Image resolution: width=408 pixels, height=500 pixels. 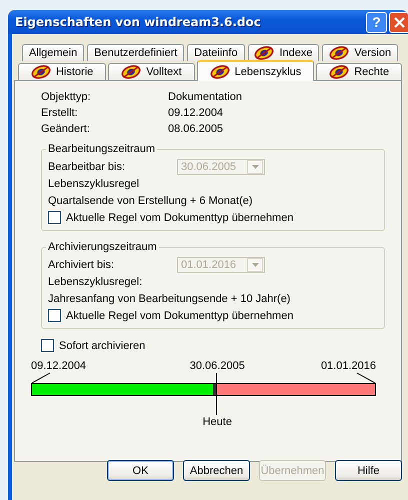 I want to click on close-icon, so click(x=399, y=22).